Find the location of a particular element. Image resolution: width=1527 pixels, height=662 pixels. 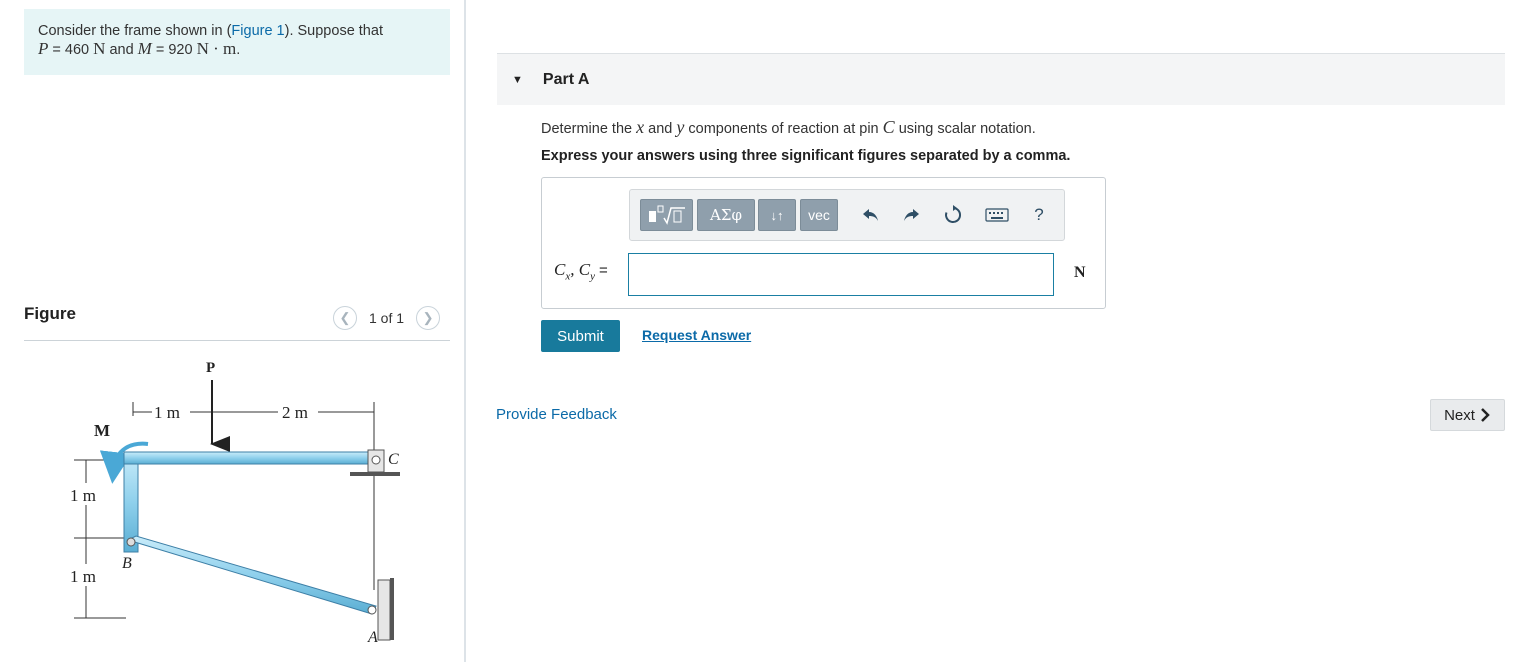

question-mid: components of reaction at pin is located at coordinates (783, 129).